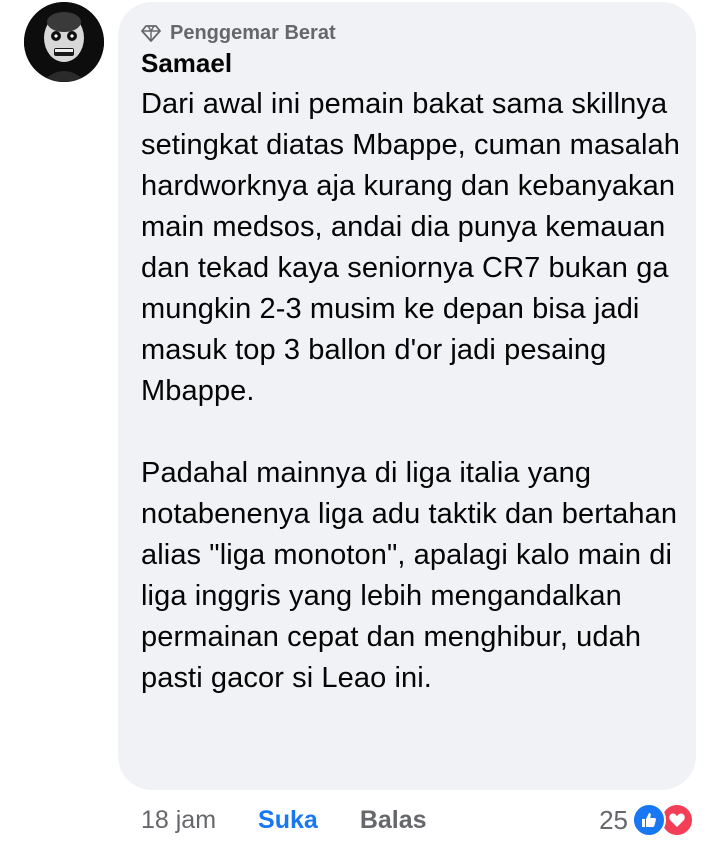  I want to click on avatar, so click(64, 42).